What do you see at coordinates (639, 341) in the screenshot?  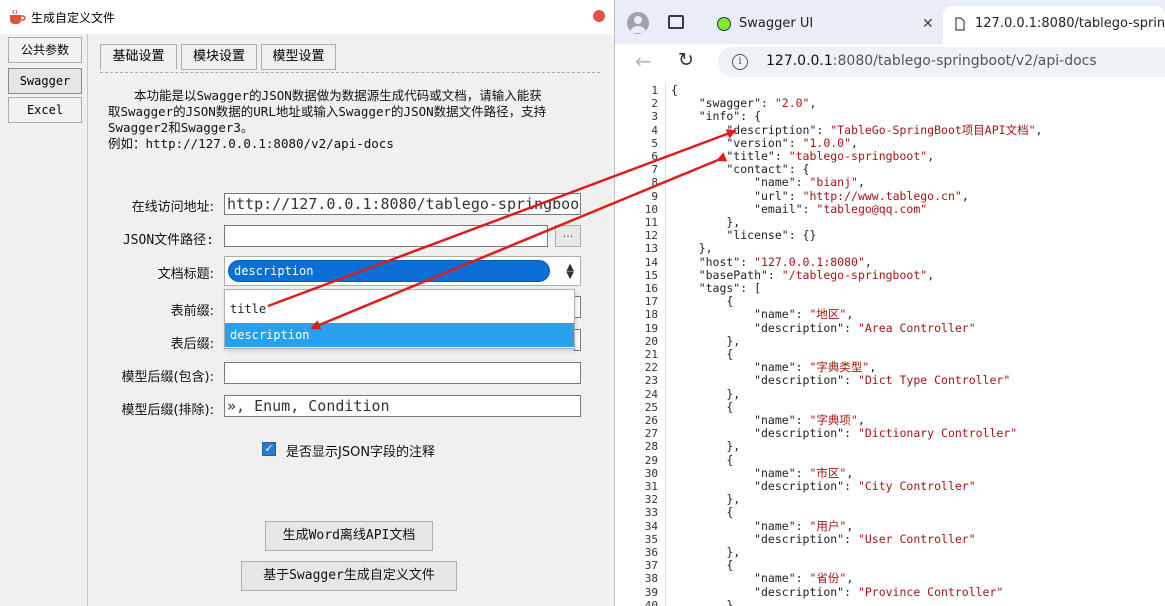 I see `line-number: 20` at bounding box center [639, 341].